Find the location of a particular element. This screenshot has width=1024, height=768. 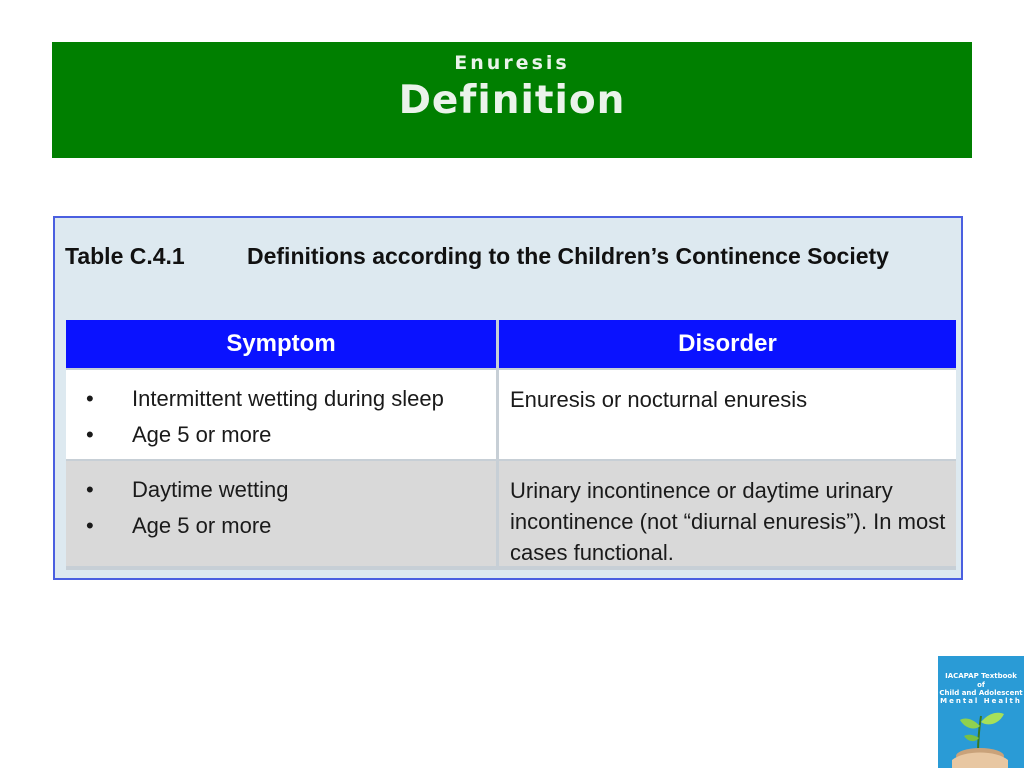

symptom-text: Daytime wetting is located at coordinates (210, 489).